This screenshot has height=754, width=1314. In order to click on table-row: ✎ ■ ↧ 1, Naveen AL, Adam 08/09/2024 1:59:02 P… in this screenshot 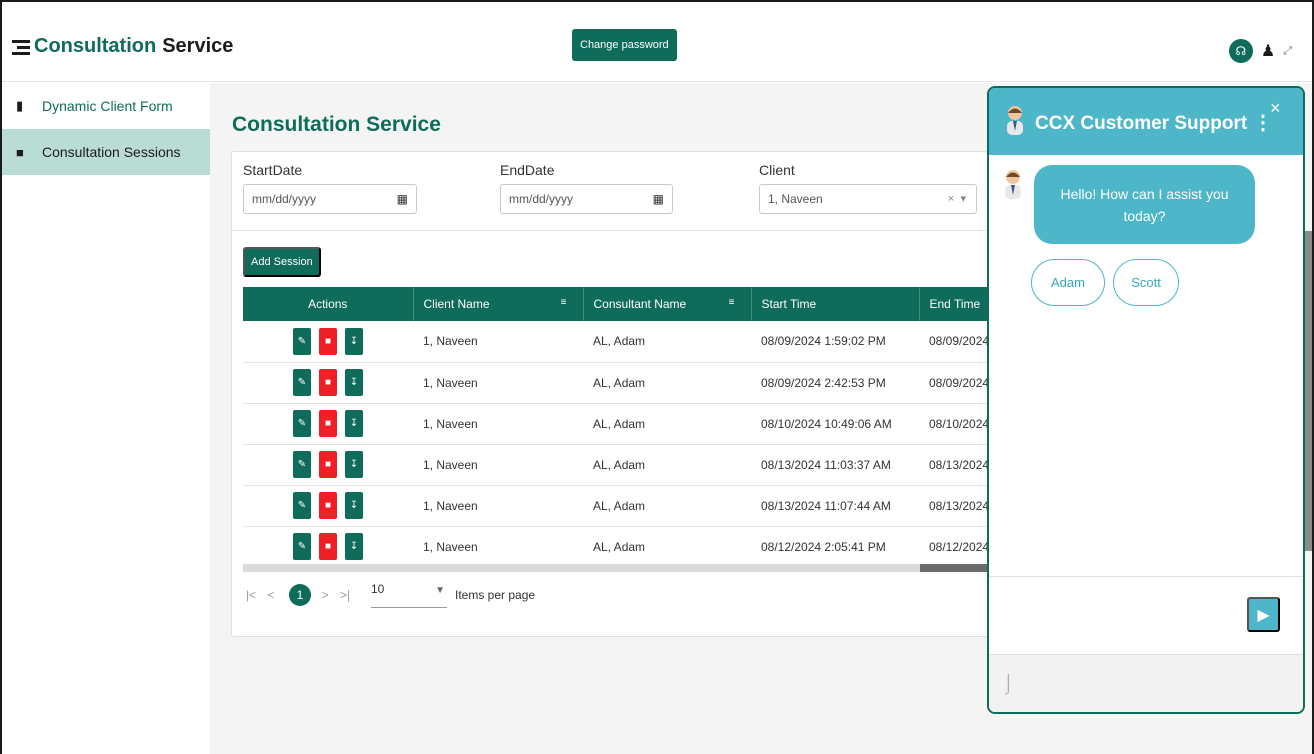, I will do `click(626, 342)`.